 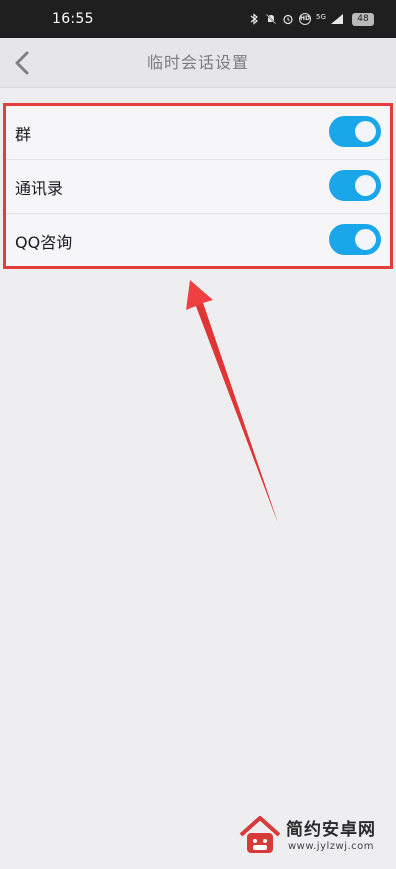 I want to click on setting-row-group: 群, so click(x=198, y=133).